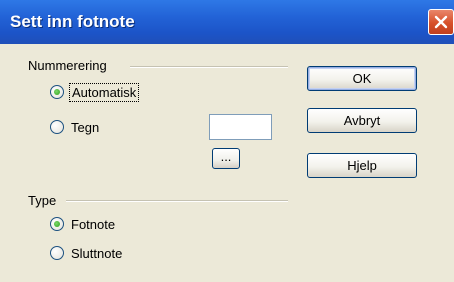 This screenshot has width=454, height=282. I want to click on radio-footnote-button, so click(57, 224).